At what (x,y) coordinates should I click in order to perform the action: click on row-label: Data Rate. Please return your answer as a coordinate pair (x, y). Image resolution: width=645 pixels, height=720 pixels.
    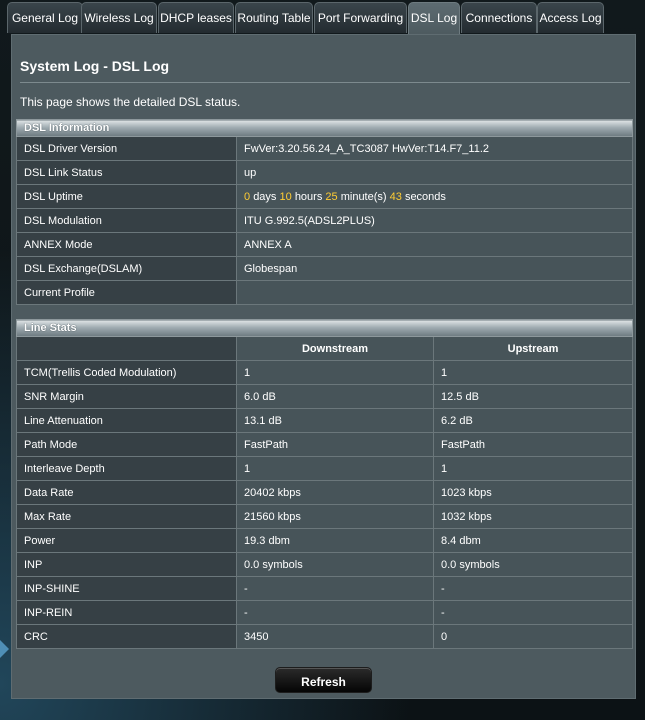
    Looking at the image, I should click on (126, 492).